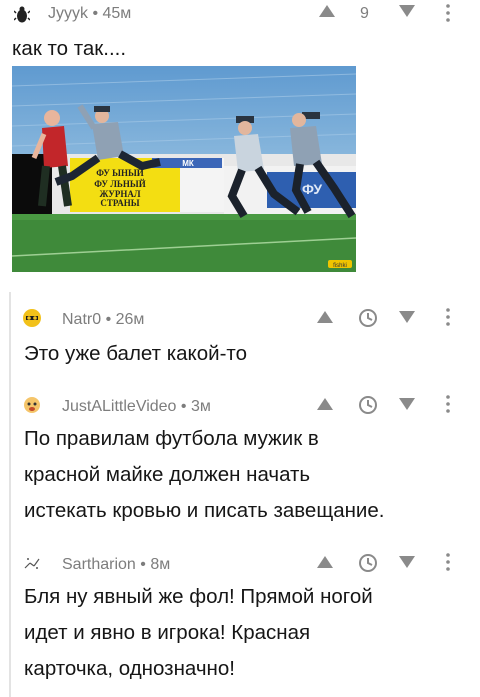  I want to click on banner-line-1: ФУ ЫНЫЙ, so click(120, 173).